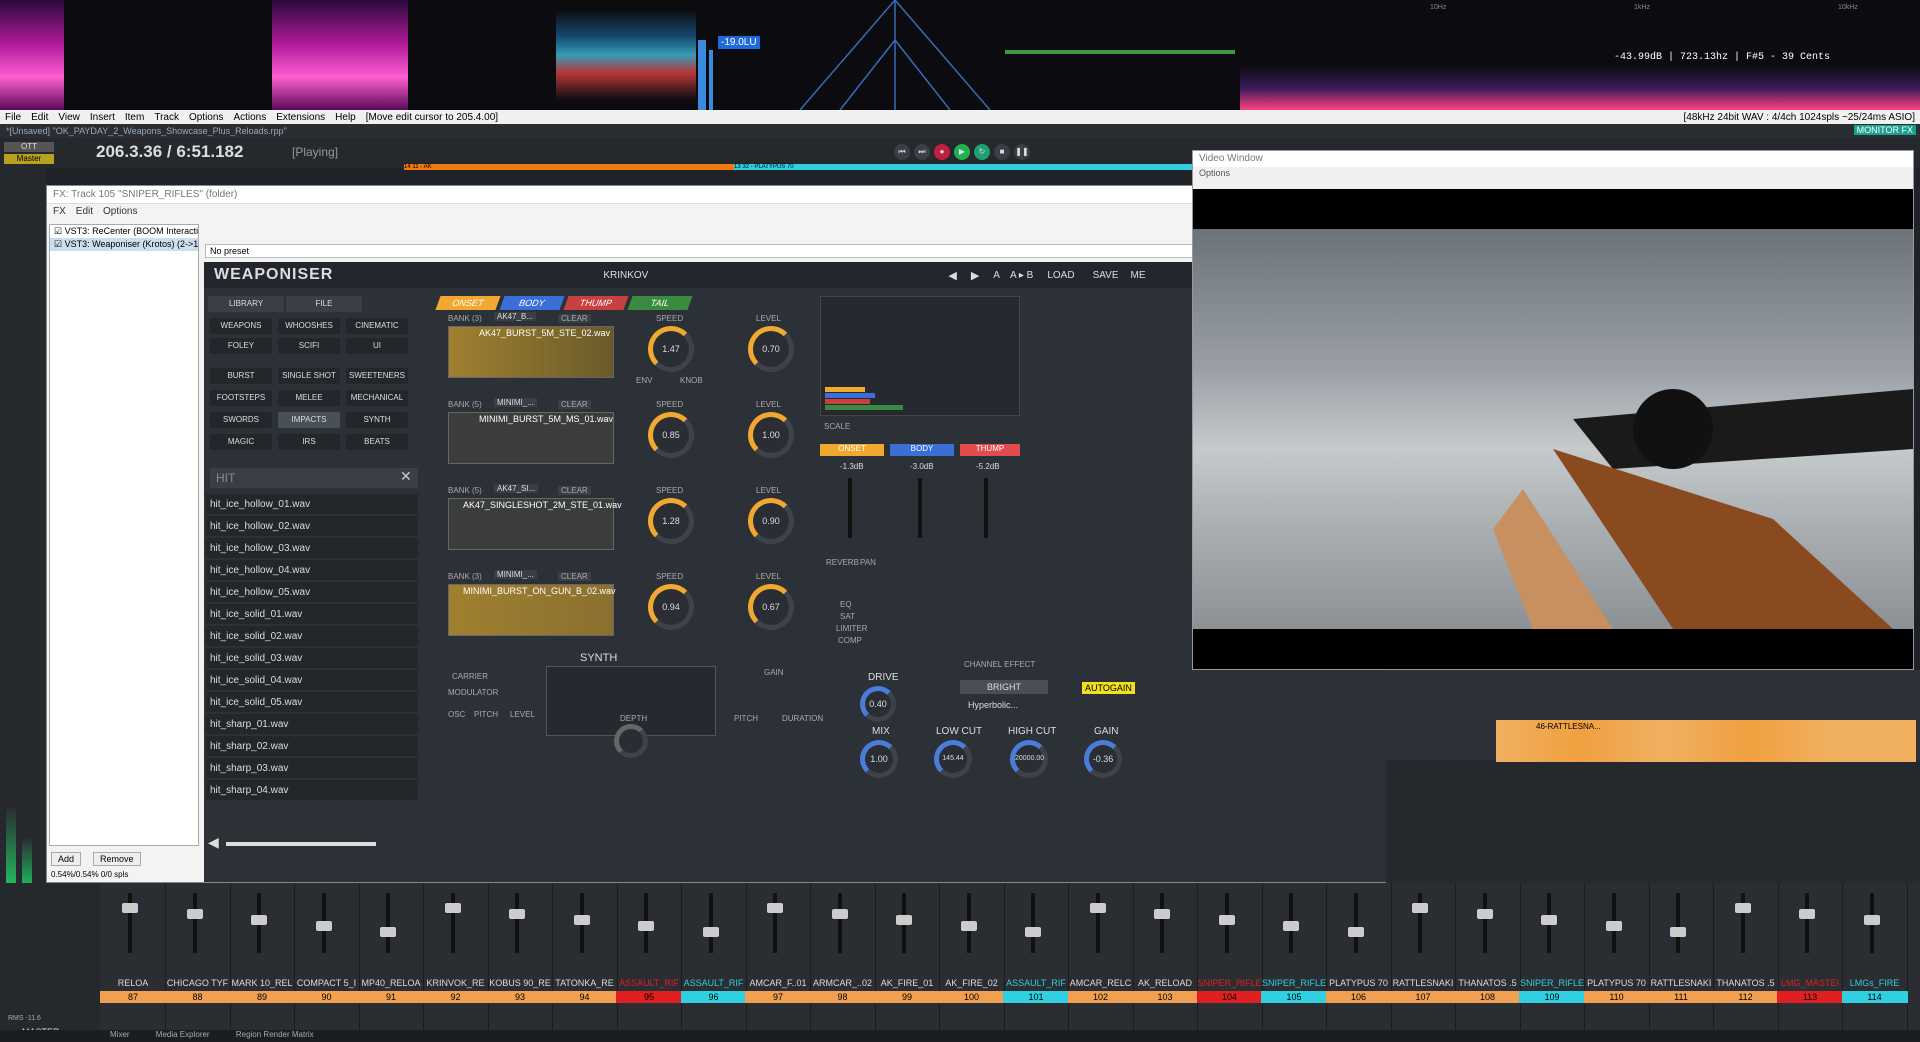 The height and width of the screenshot is (1042, 1920). I want to click on mix-knob: 1.00, so click(879, 759).